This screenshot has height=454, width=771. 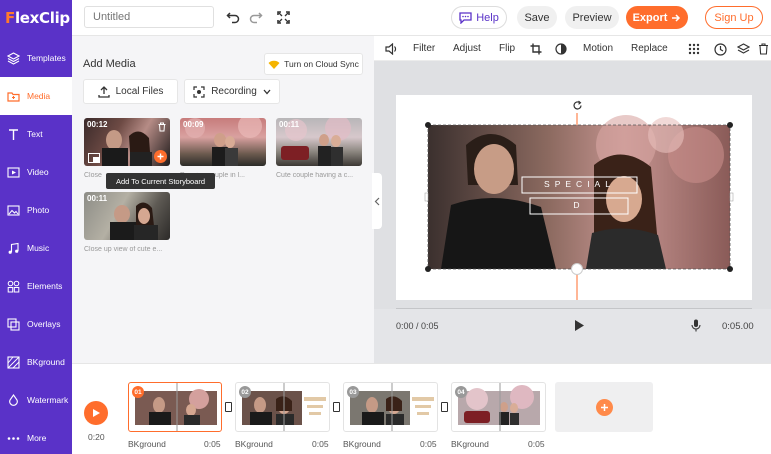 What do you see at coordinates (274, 64) in the screenshot?
I see `wifi-icon` at bounding box center [274, 64].